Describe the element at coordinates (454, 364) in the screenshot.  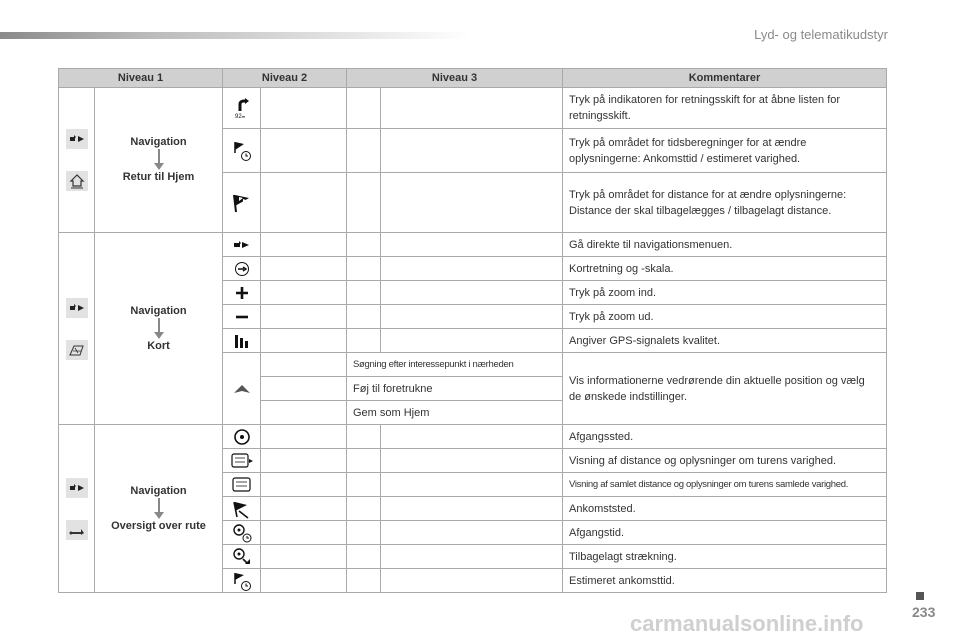
I see `poi-search-option: Søgning efter interessepunkt i nærheden` at that location.